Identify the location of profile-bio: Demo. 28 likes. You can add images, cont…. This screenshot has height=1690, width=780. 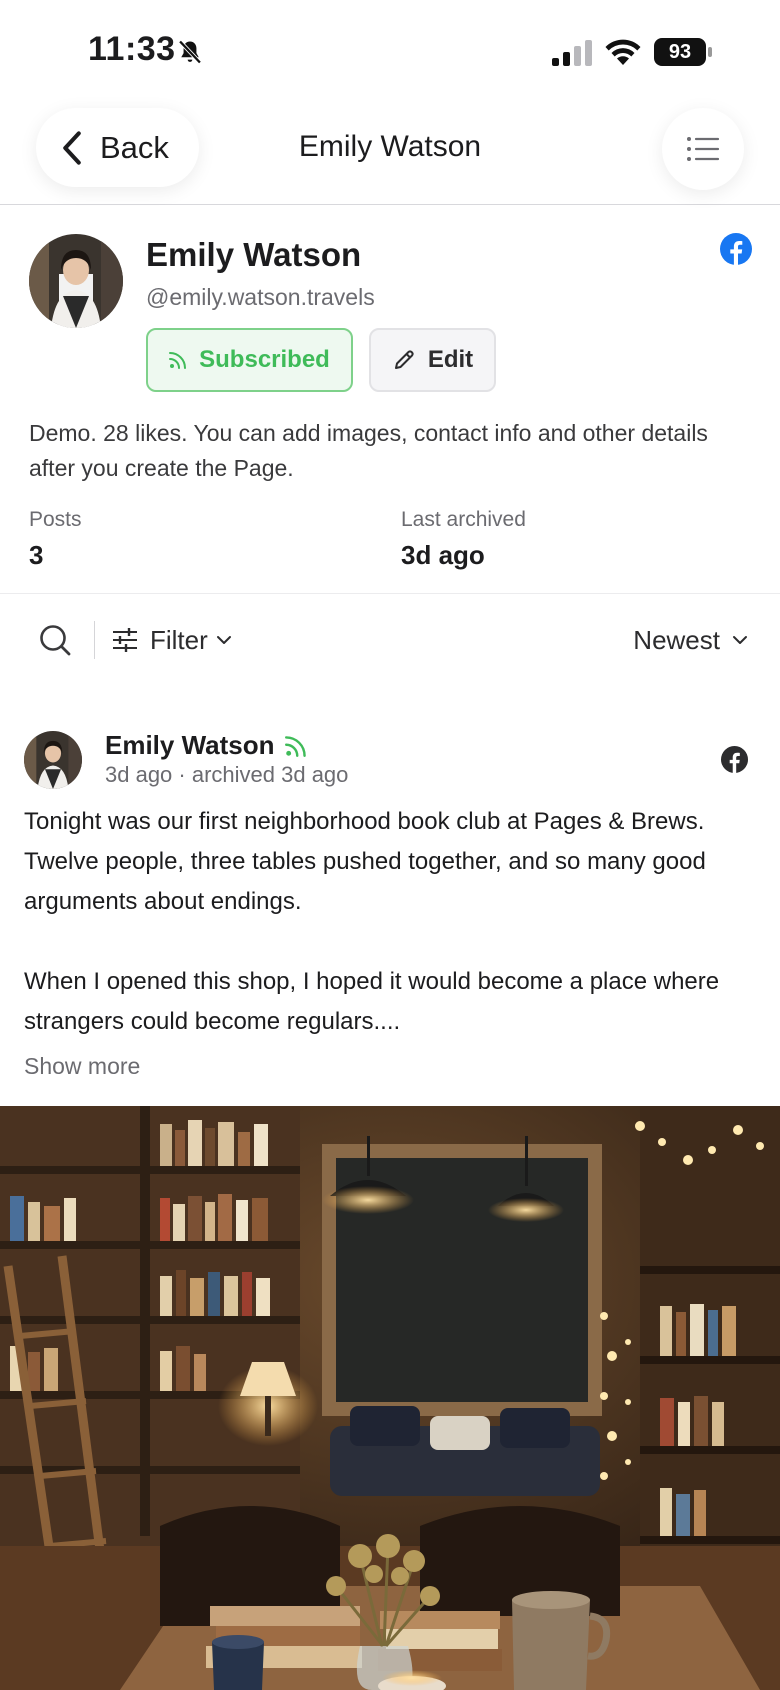
(368, 450).